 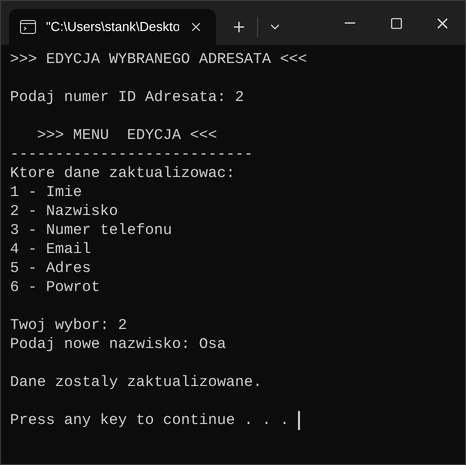 What do you see at coordinates (239, 27) in the screenshot?
I see `new-tab-icon` at bounding box center [239, 27].